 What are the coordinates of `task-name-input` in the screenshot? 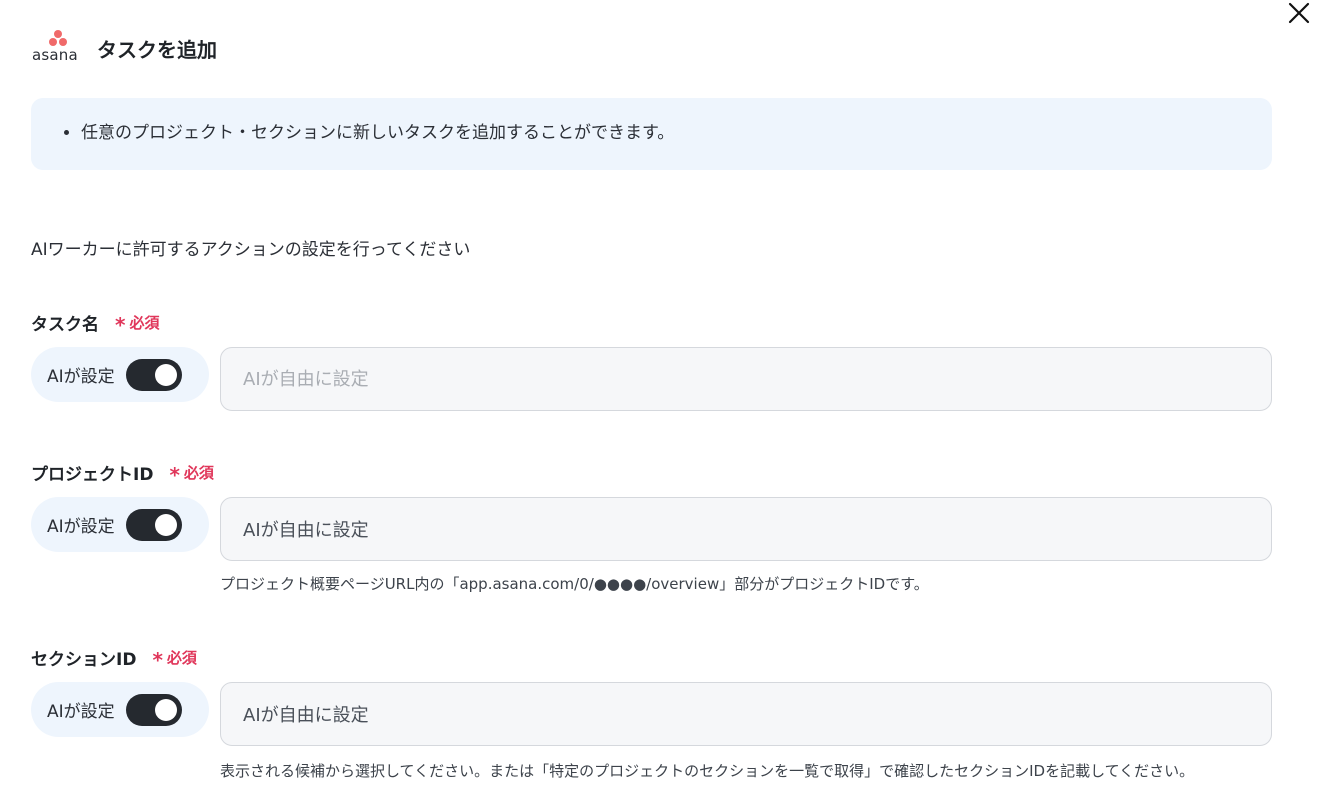 It's located at (746, 379).